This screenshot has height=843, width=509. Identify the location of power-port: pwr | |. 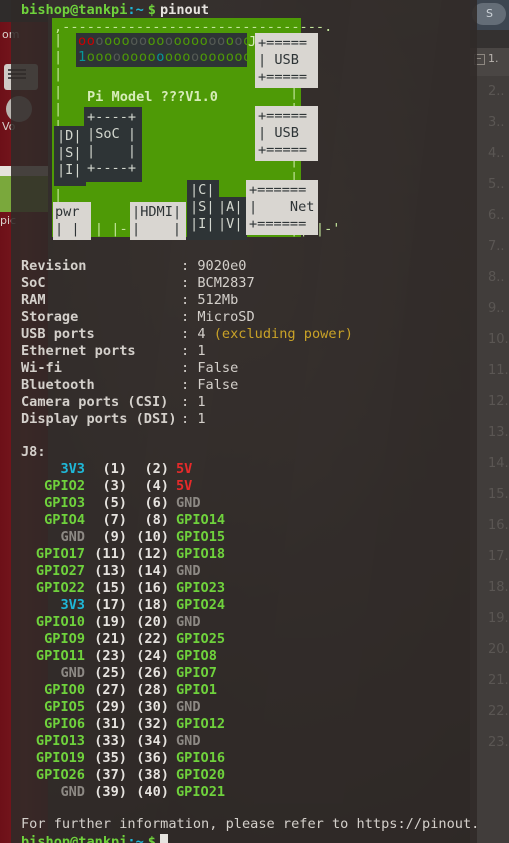
(72, 221).